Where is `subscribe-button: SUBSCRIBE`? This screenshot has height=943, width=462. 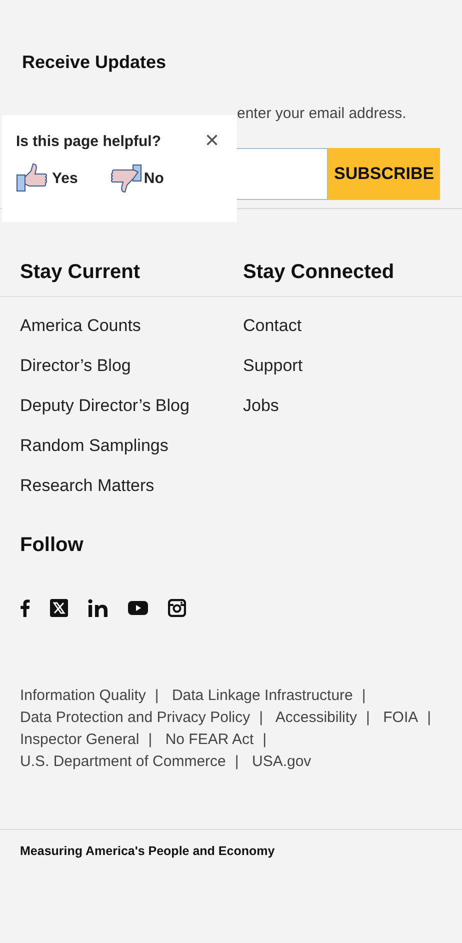
subscribe-button: SUBSCRIBE is located at coordinates (384, 174).